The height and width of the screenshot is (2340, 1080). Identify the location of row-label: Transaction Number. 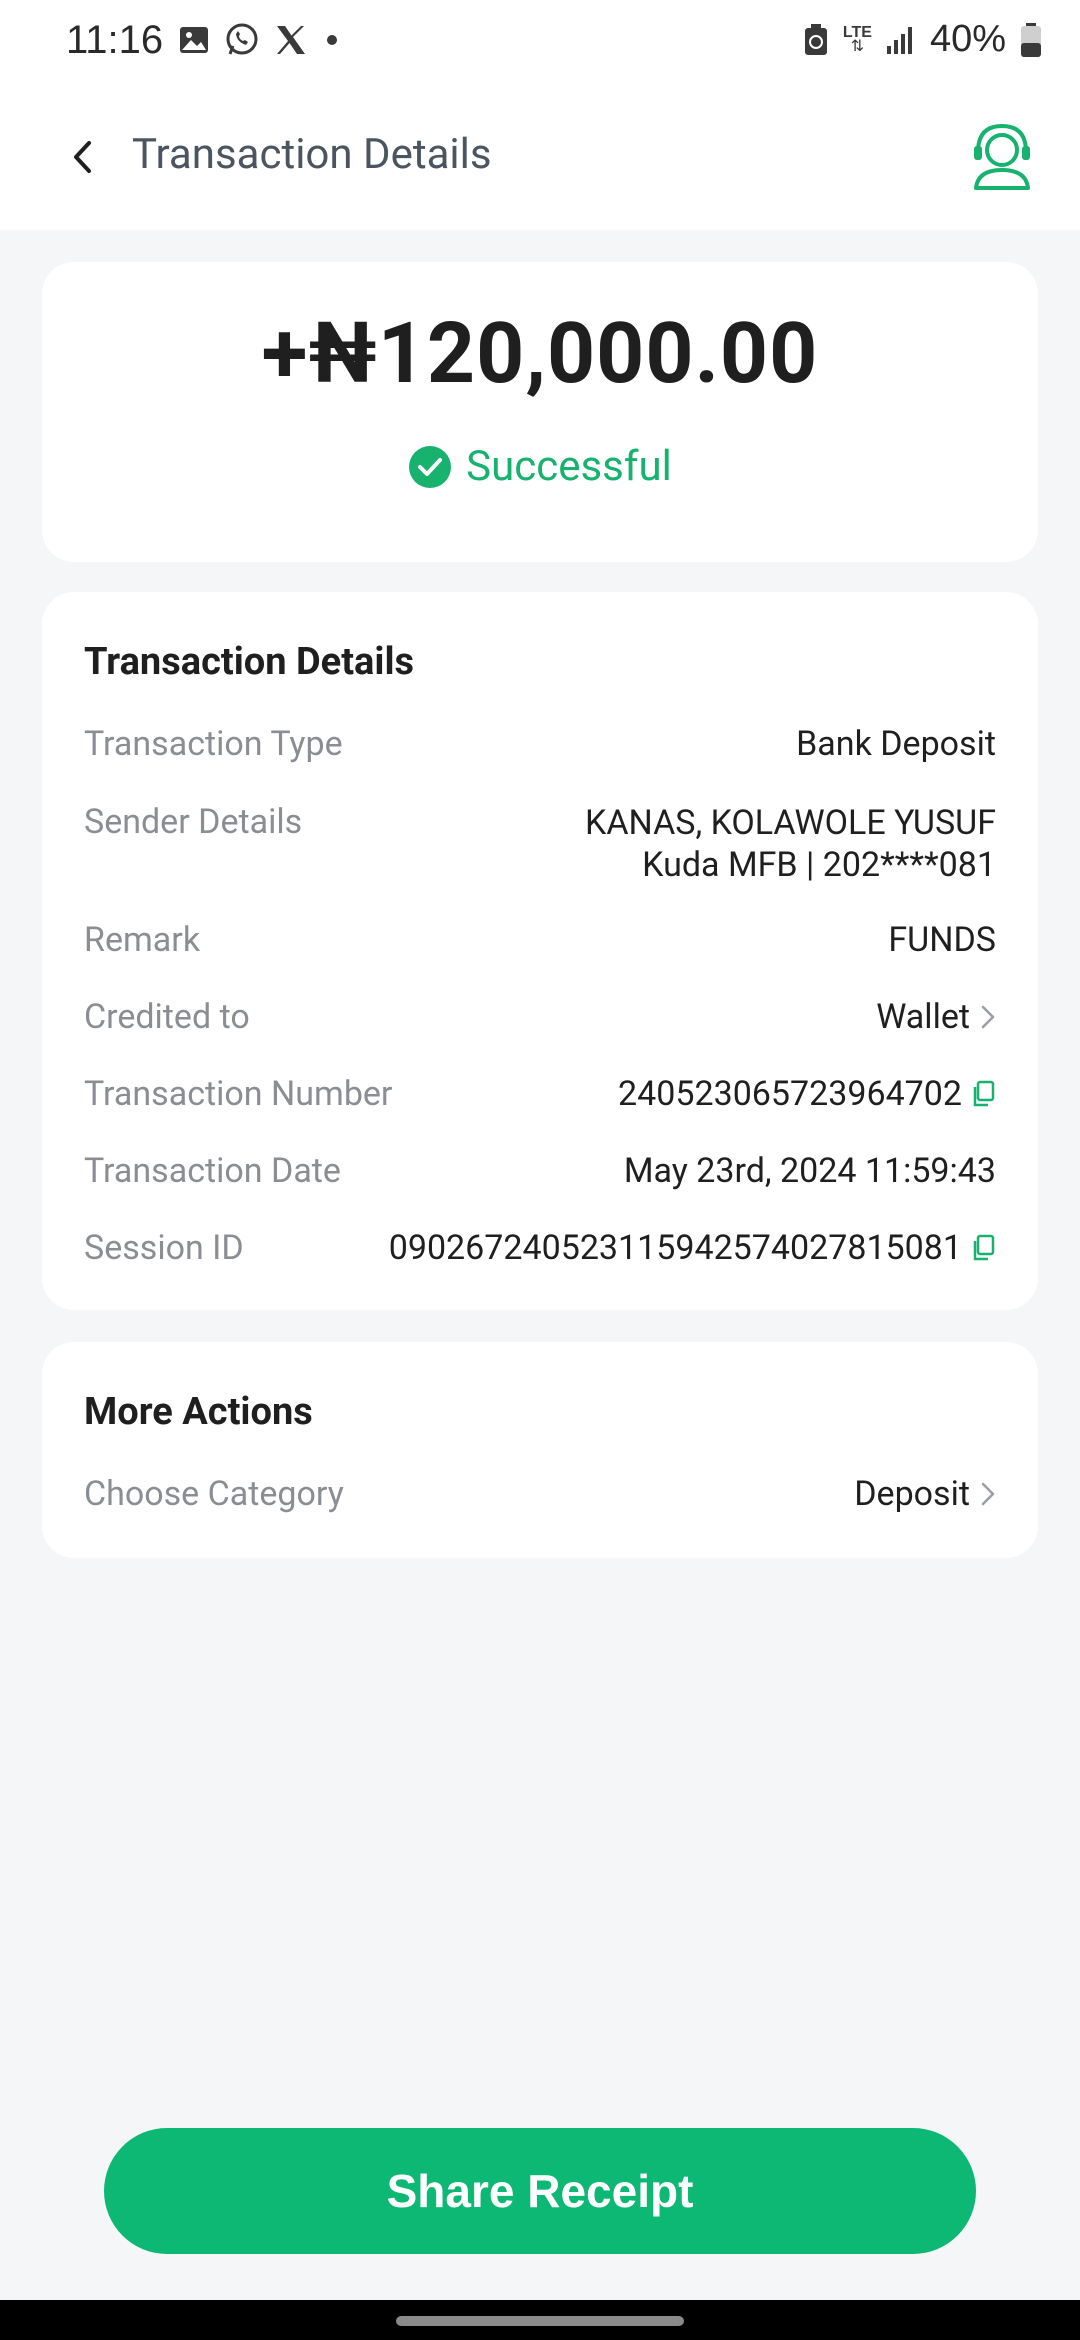
(238, 1094).